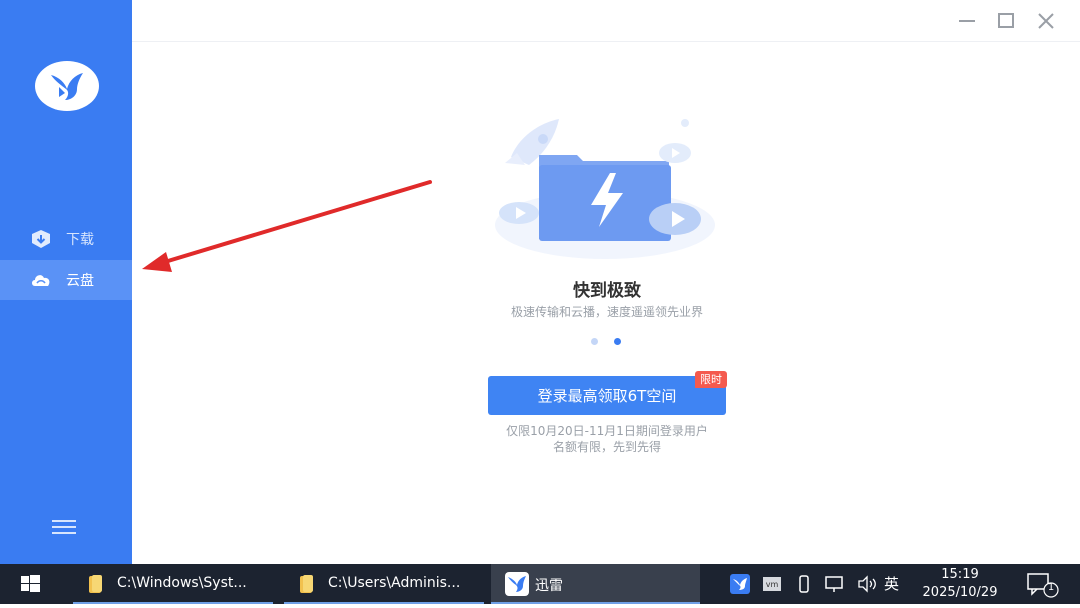  What do you see at coordinates (960, 574) in the screenshot?
I see `clock-time: 15:19` at bounding box center [960, 574].